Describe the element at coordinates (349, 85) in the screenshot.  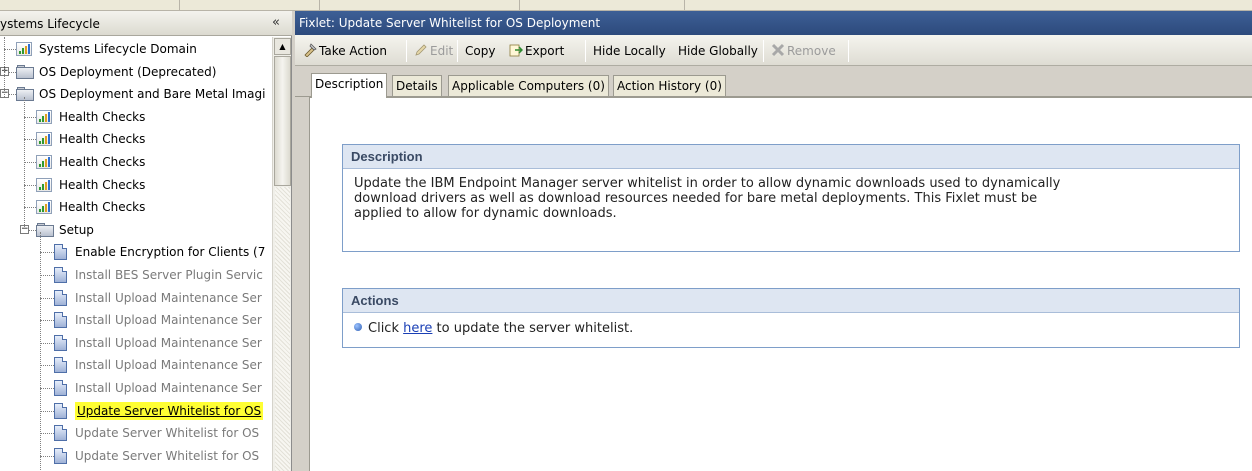
I see `tab-description: Description` at that location.